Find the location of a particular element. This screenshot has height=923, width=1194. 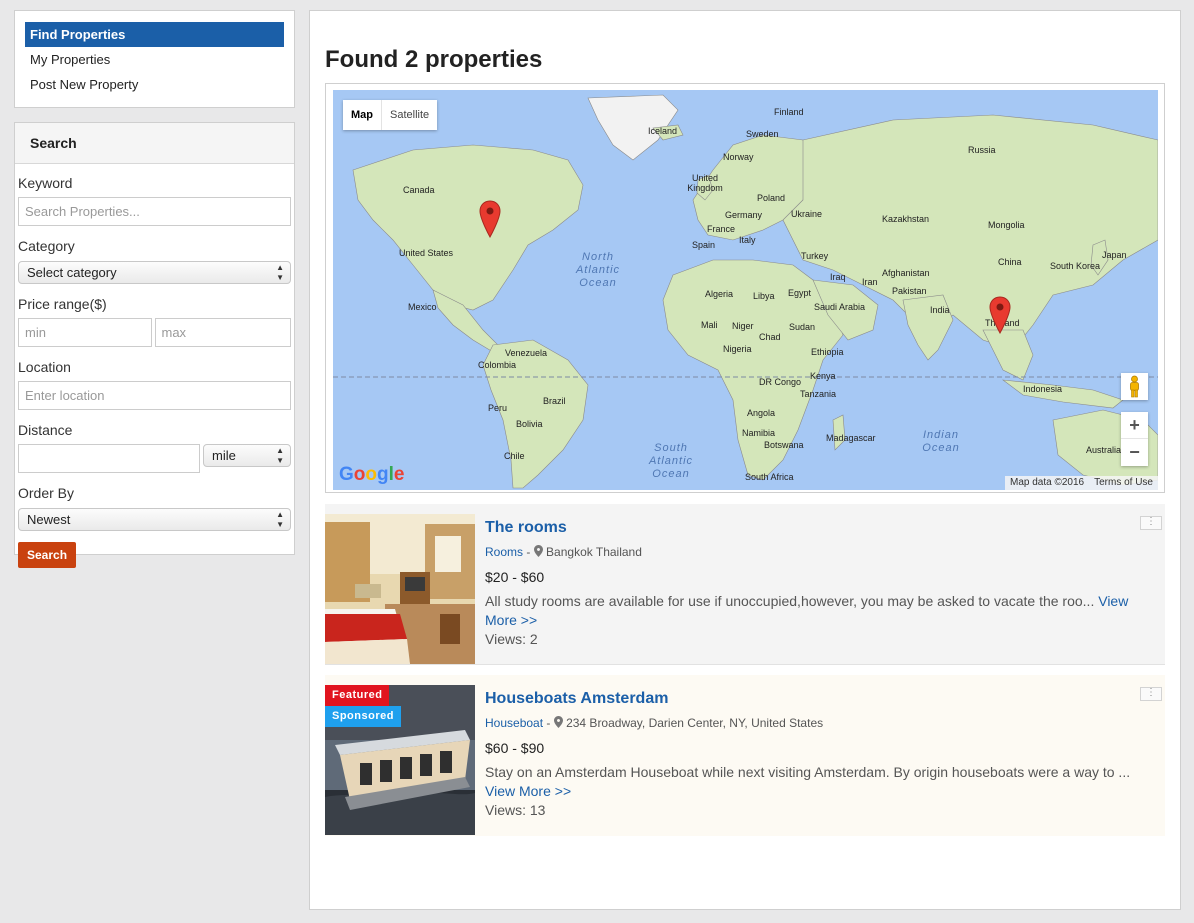

map-label: Mali is located at coordinates (709, 325).